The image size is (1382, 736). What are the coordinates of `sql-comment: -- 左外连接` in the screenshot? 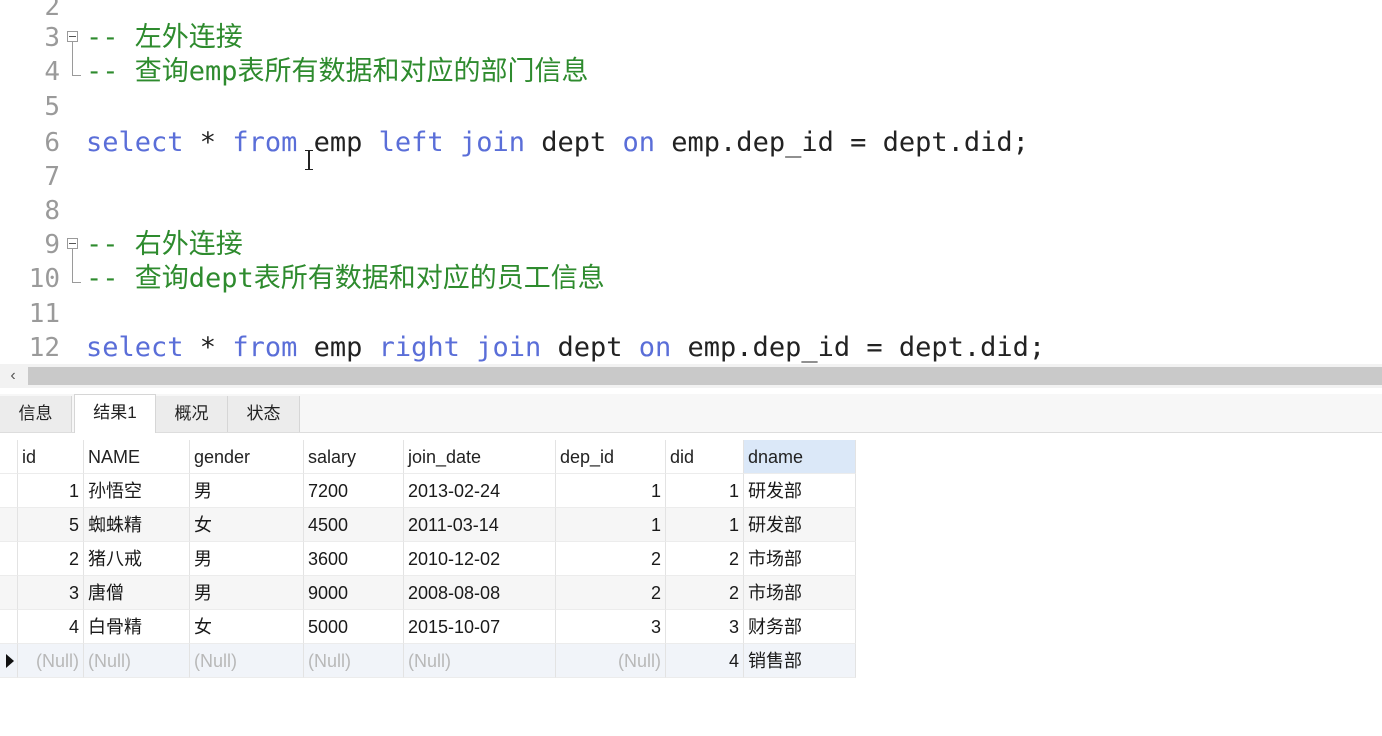 It's located at (164, 37).